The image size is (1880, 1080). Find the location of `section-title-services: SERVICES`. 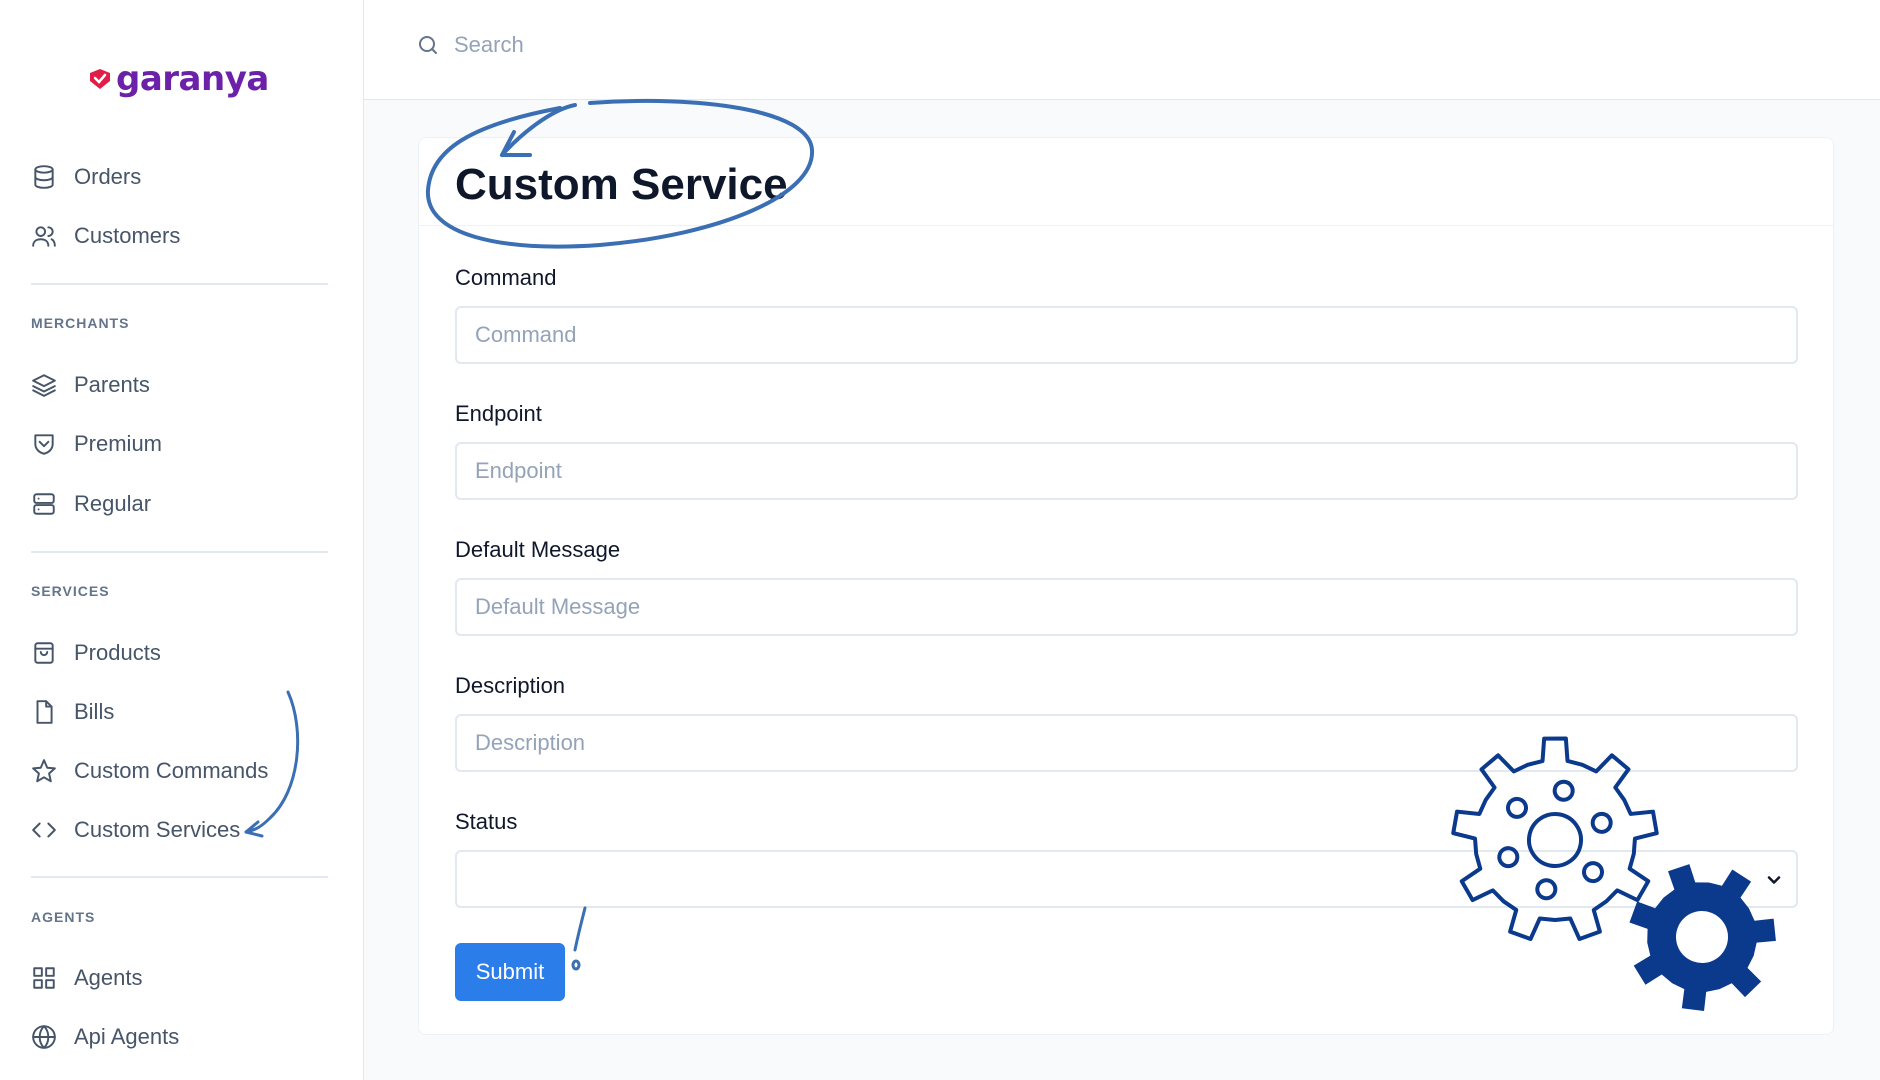

section-title-services: SERVICES is located at coordinates (70, 591).